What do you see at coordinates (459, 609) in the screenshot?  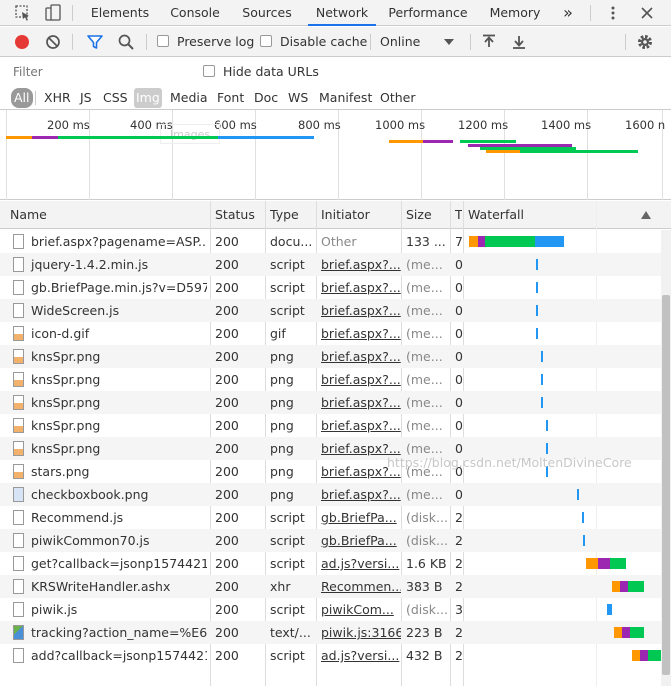 I see `request-time: 3` at bounding box center [459, 609].